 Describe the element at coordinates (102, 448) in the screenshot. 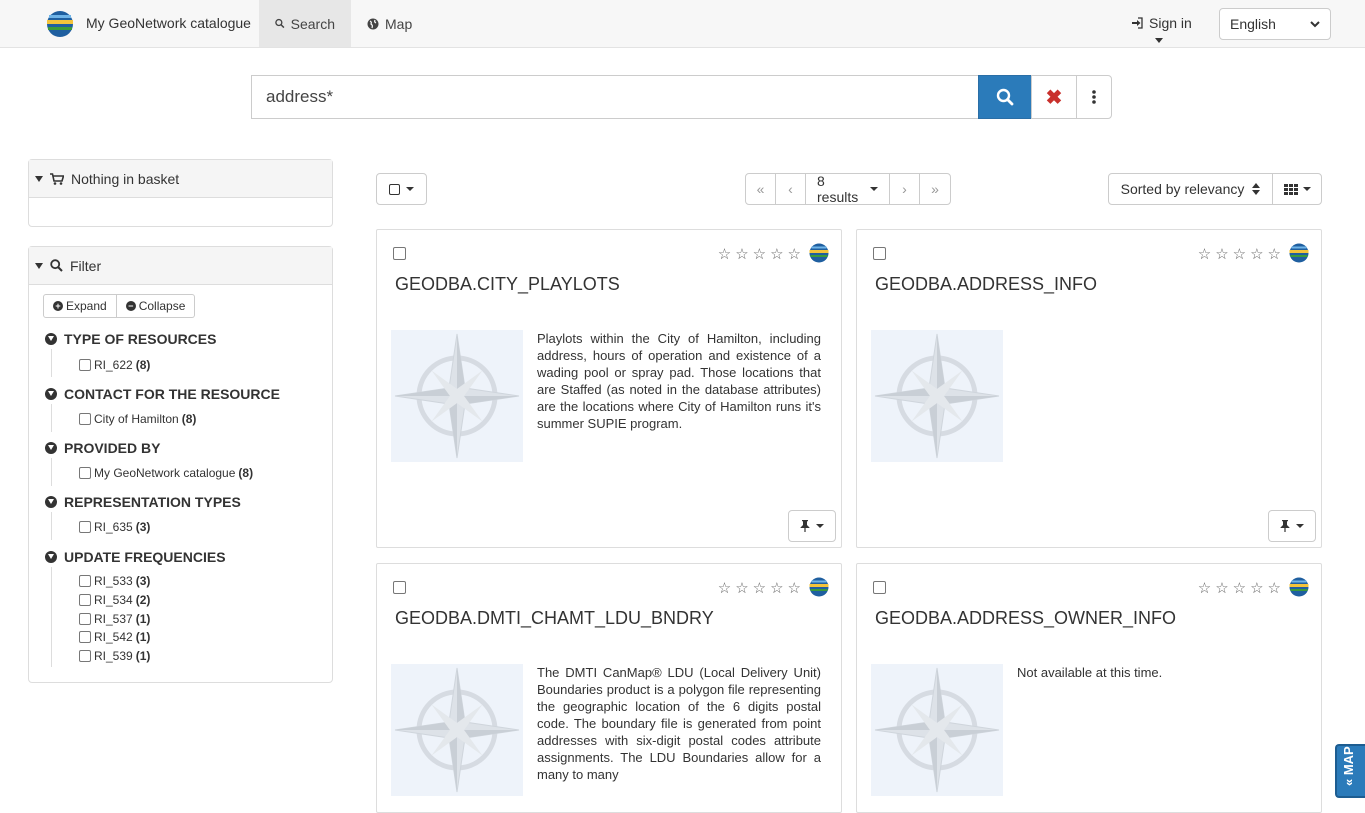

I see `facet-provided-by: PROVIDED BY` at that location.